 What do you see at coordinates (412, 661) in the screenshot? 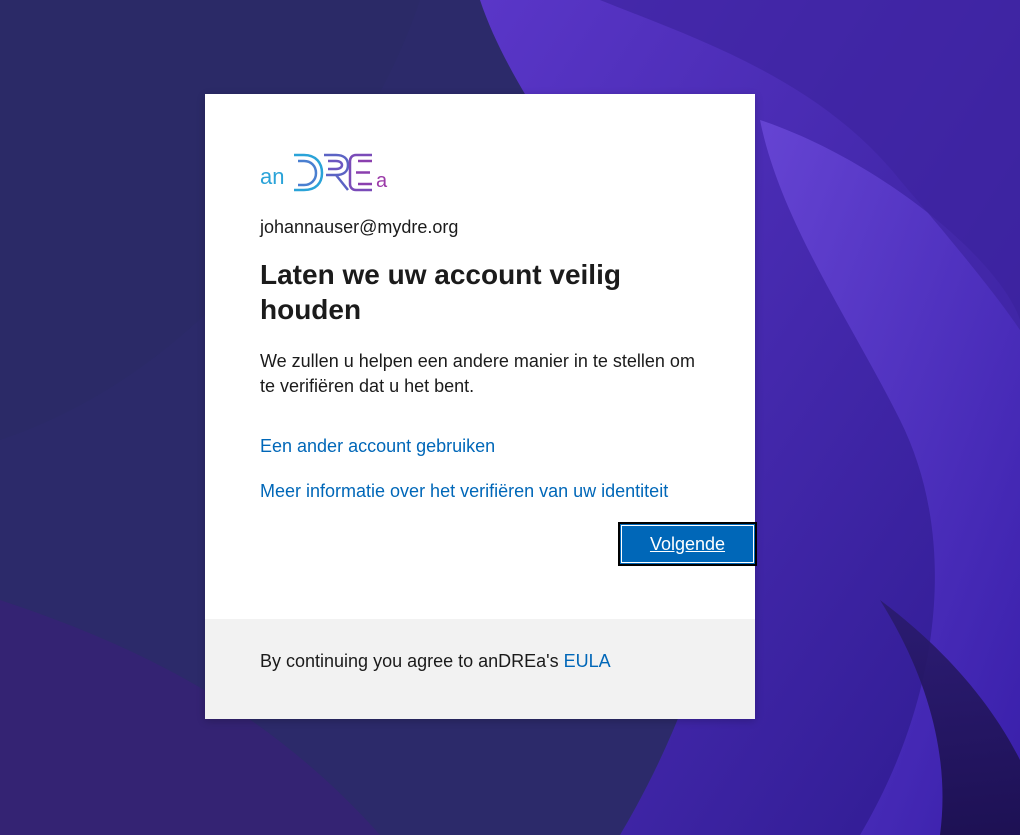
I see `eula-agreement-text: By continuing you agree to anDREa's` at bounding box center [412, 661].